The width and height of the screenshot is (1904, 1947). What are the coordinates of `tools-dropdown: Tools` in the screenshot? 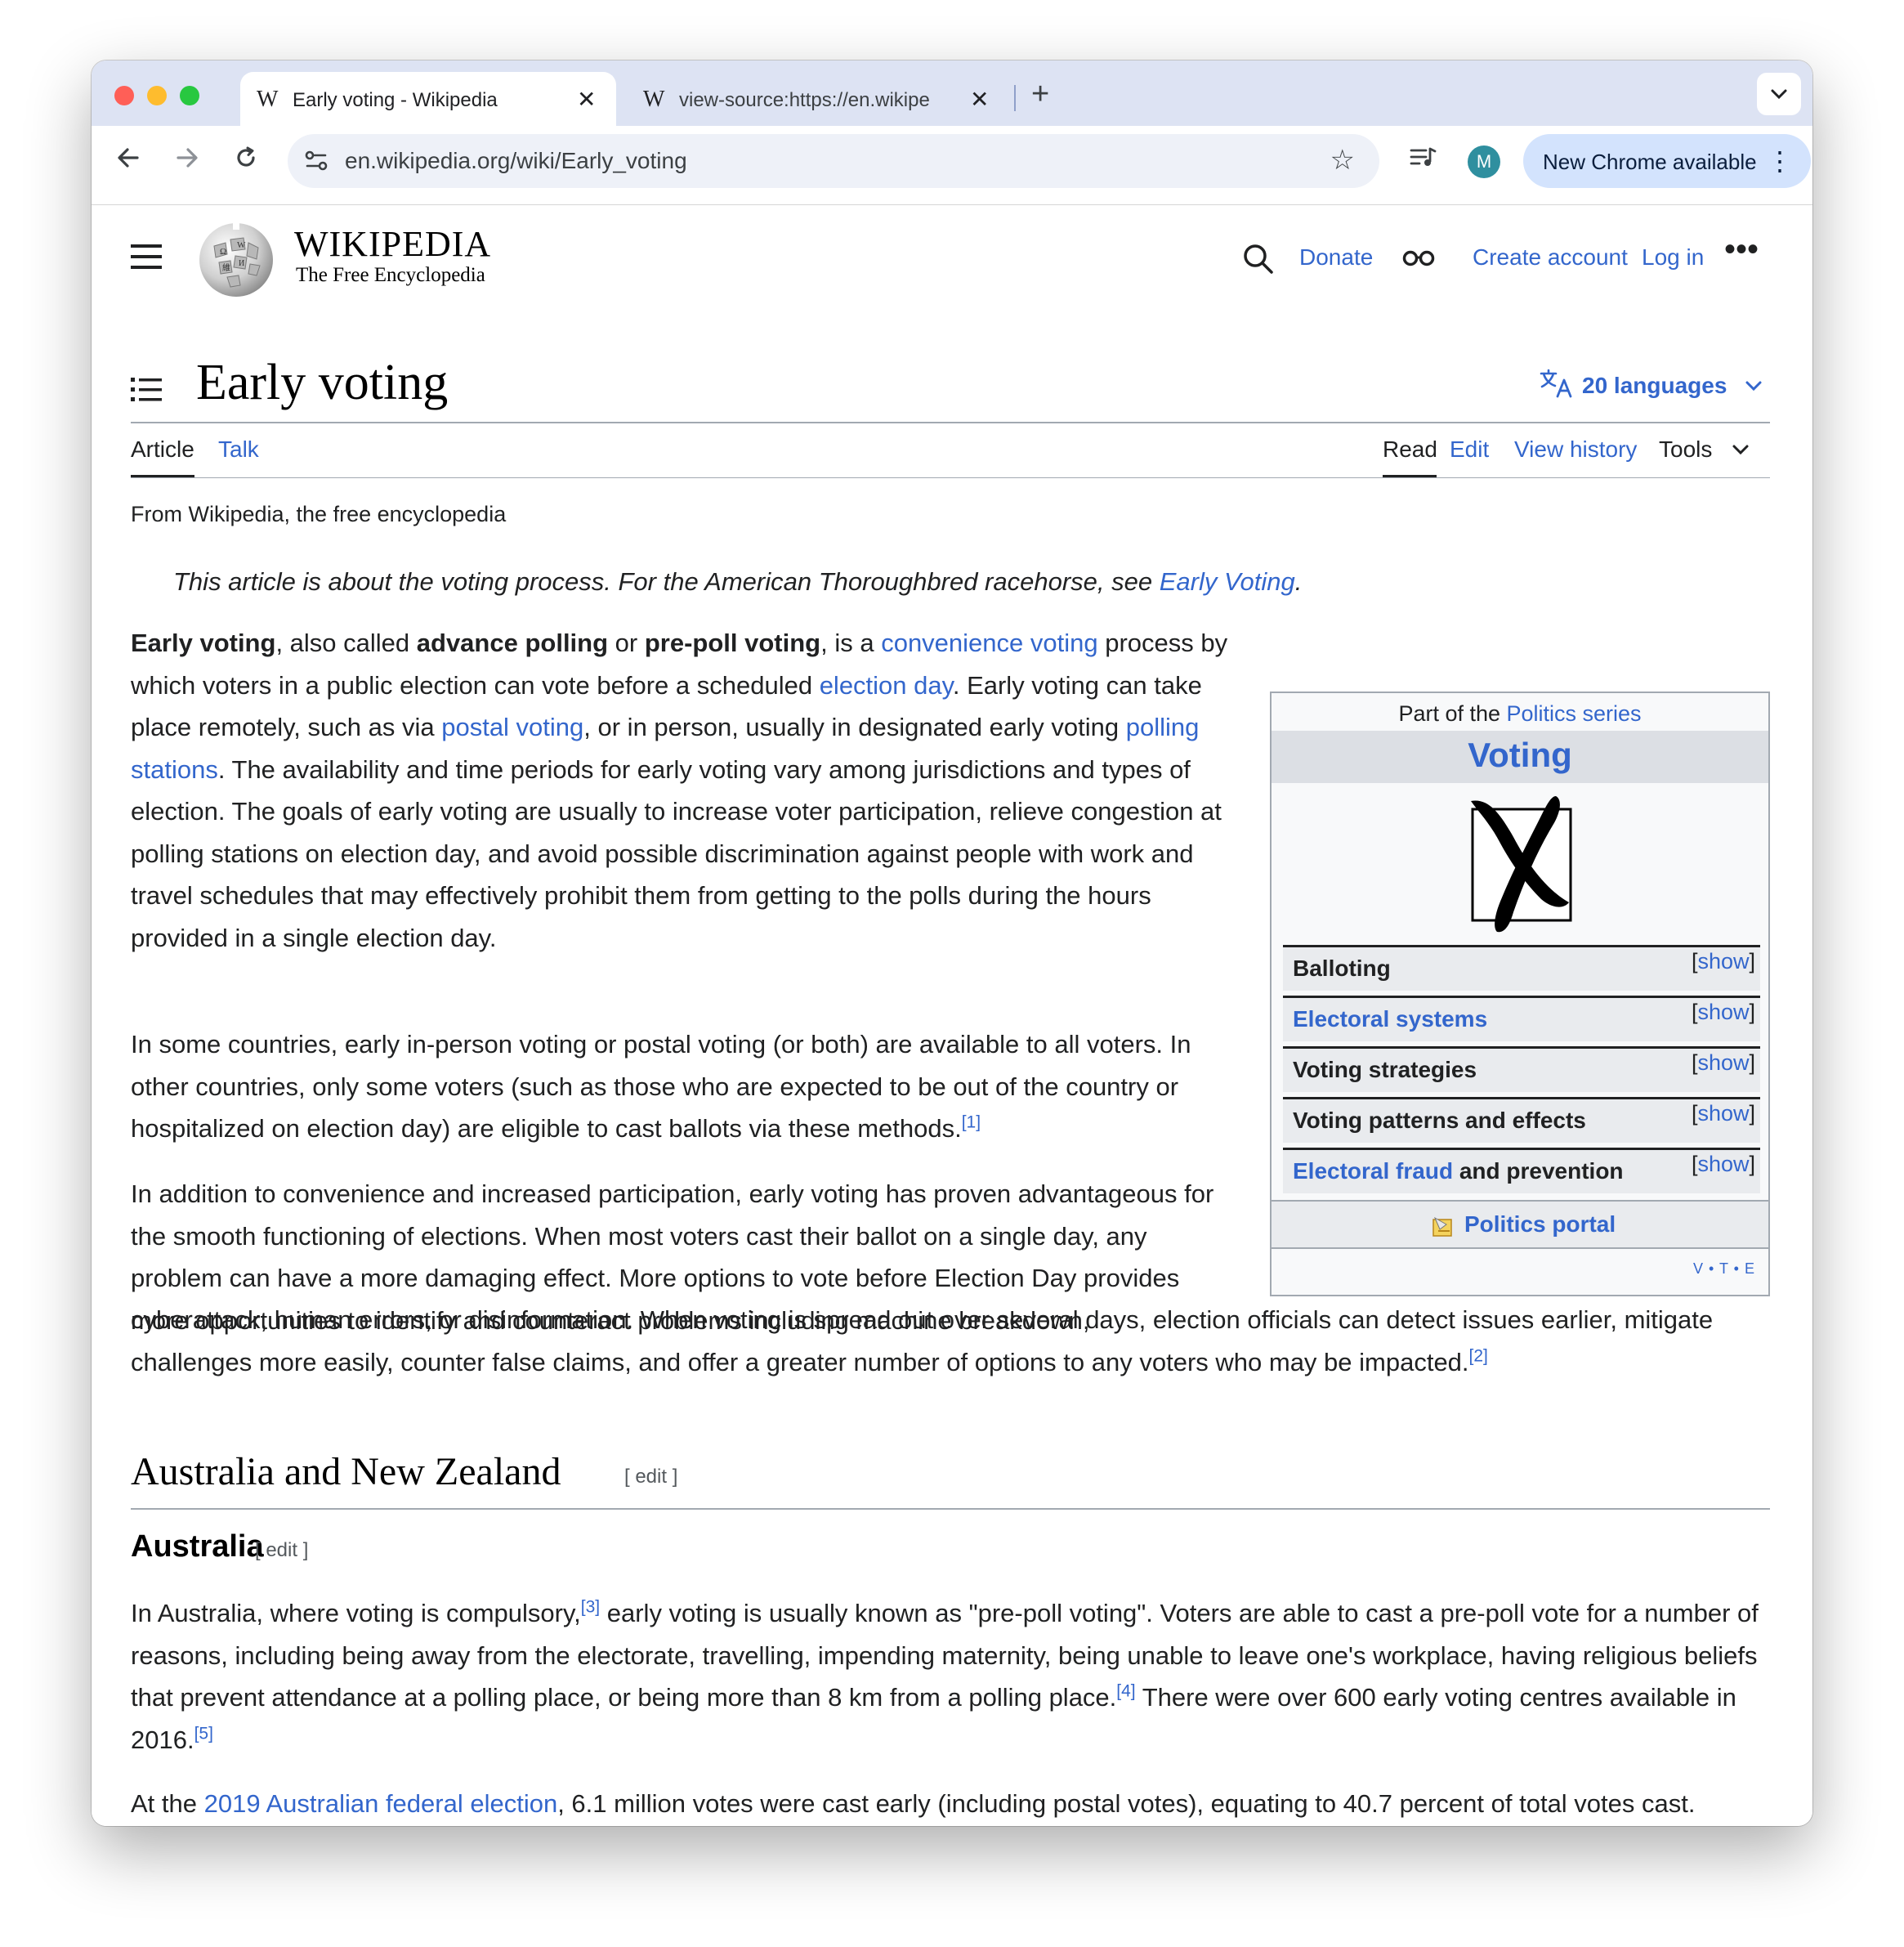 It's located at (1705, 449).